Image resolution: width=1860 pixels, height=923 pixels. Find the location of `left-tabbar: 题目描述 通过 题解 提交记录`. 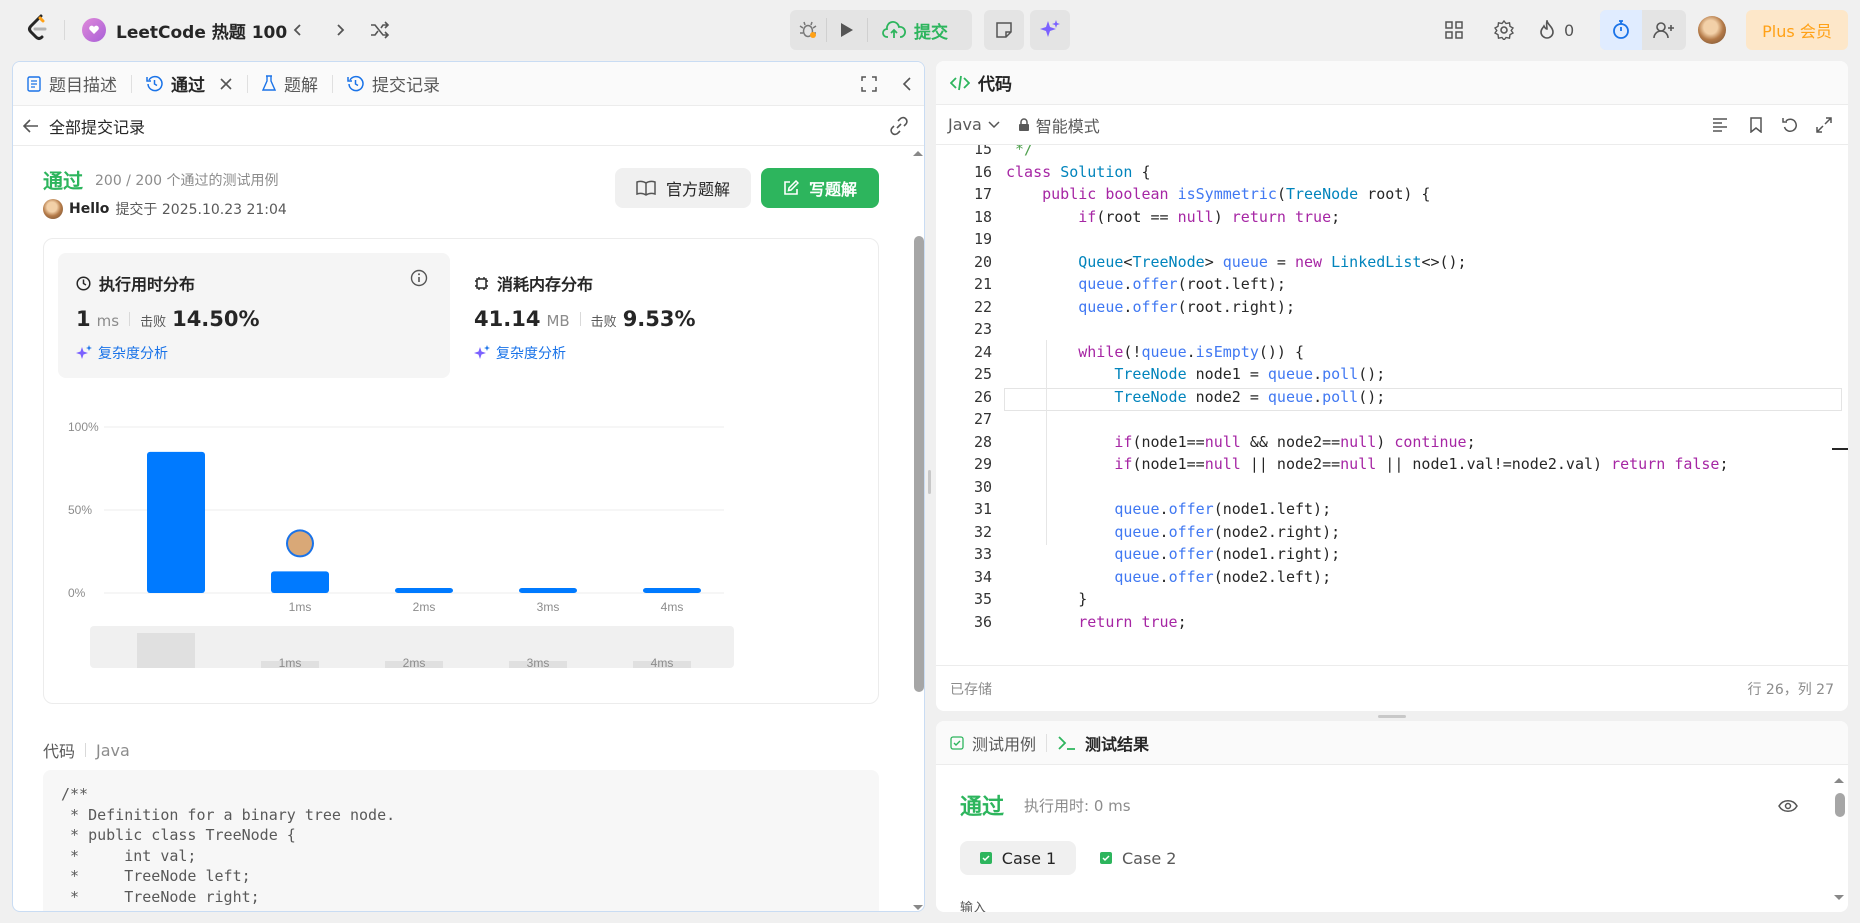

left-tabbar: 题目描述 通过 题解 提交记录 is located at coordinates (468, 84).